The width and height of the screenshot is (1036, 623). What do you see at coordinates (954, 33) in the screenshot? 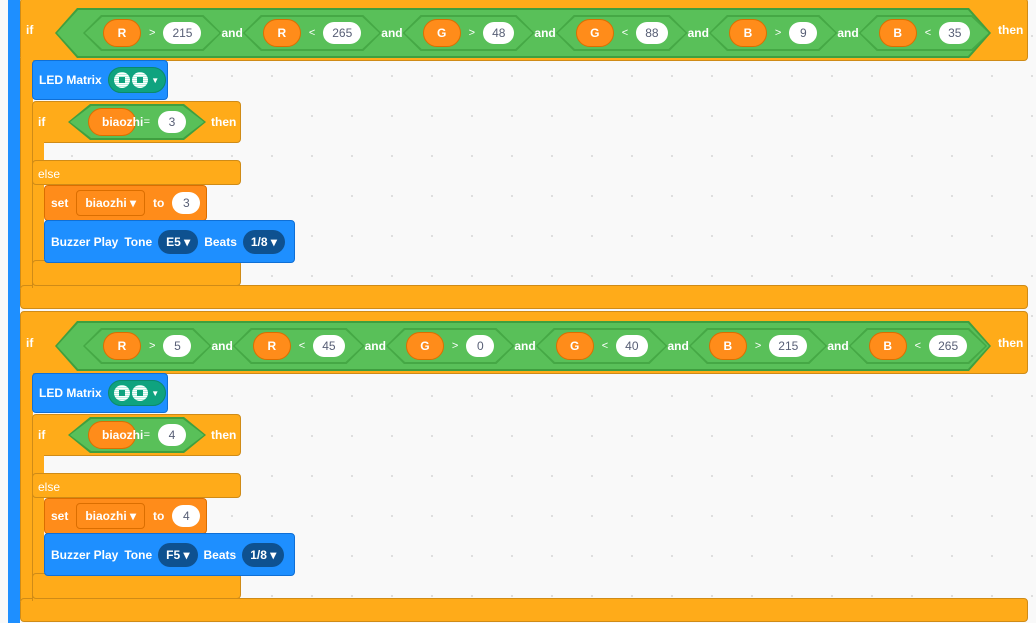
I see `value-input: 35` at bounding box center [954, 33].